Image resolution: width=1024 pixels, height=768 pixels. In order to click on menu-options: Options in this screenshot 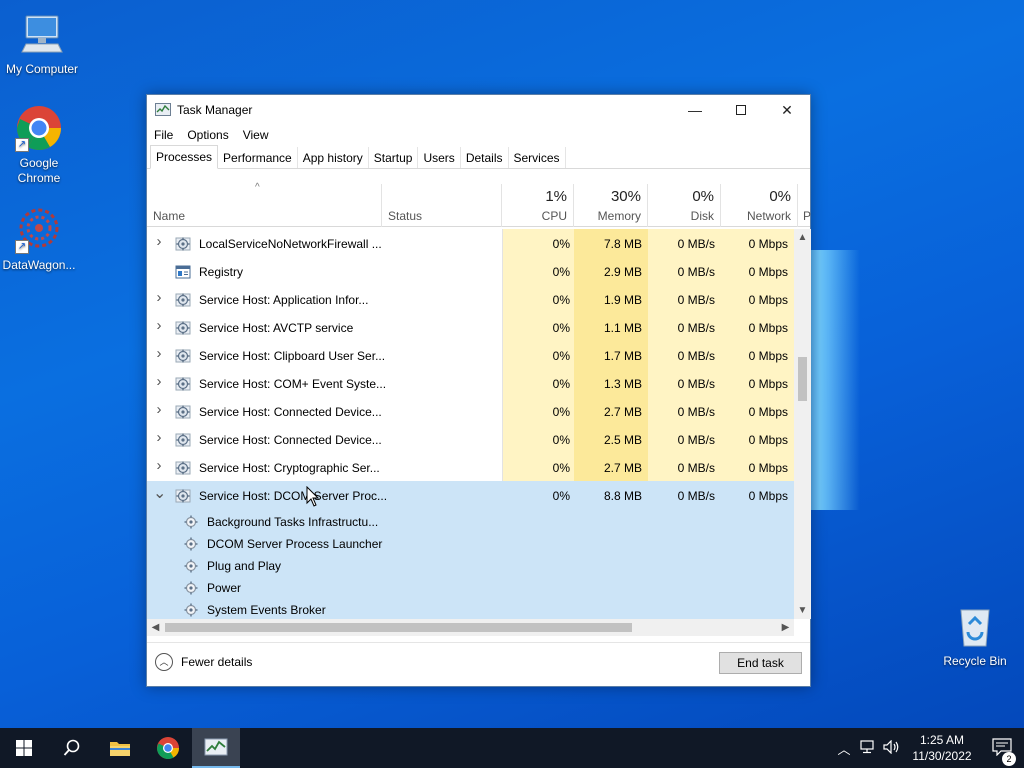, I will do `click(207, 135)`.